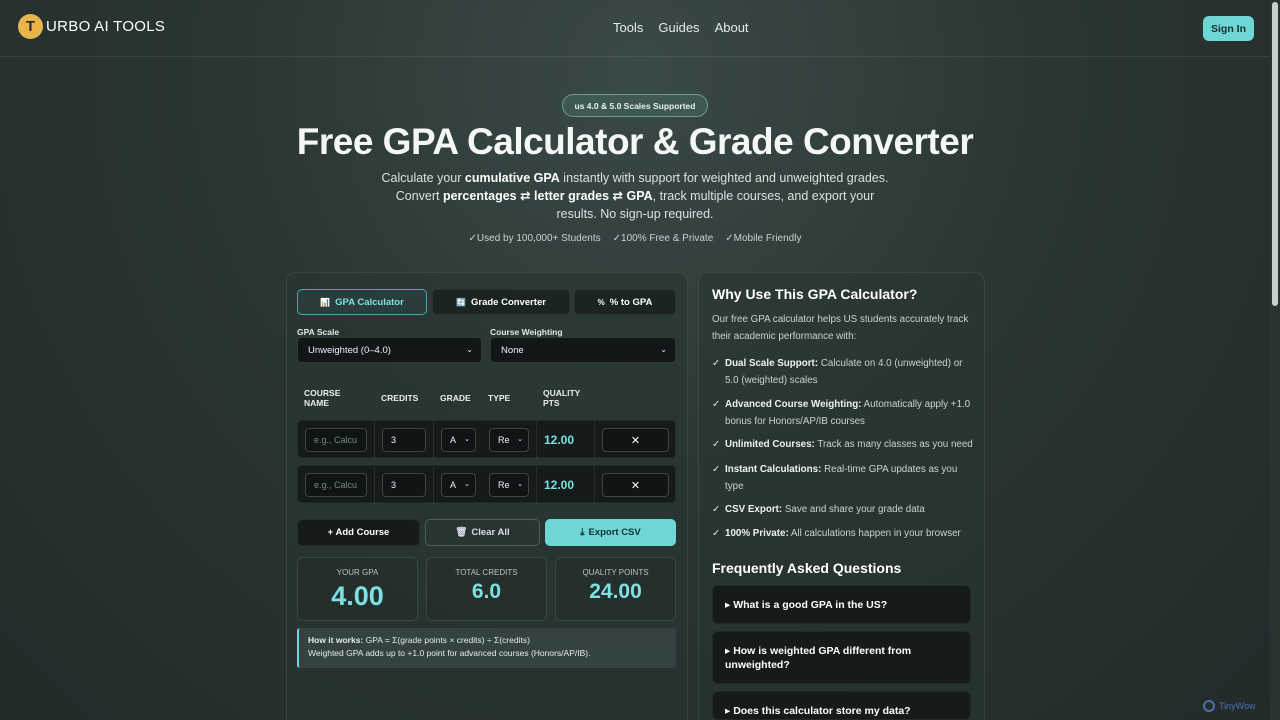 The image size is (1280, 720). What do you see at coordinates (357, 596) in the screenshot?
I see `gpa-result-value: 4.00` at bounding box center [357, 596].